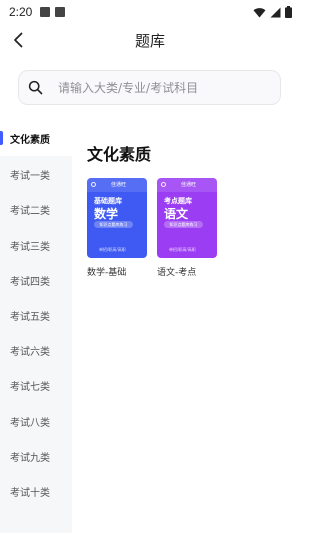  I want to click on sidebar-item-kaoshi-6: 考试六类, so click(36, 350).